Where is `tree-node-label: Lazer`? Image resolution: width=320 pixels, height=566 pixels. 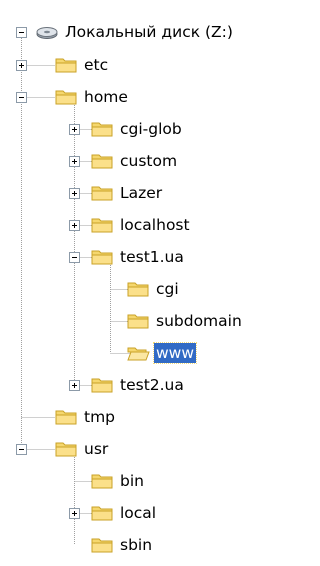 tree-node-label: Lazer is located at coordinates (141, 193).